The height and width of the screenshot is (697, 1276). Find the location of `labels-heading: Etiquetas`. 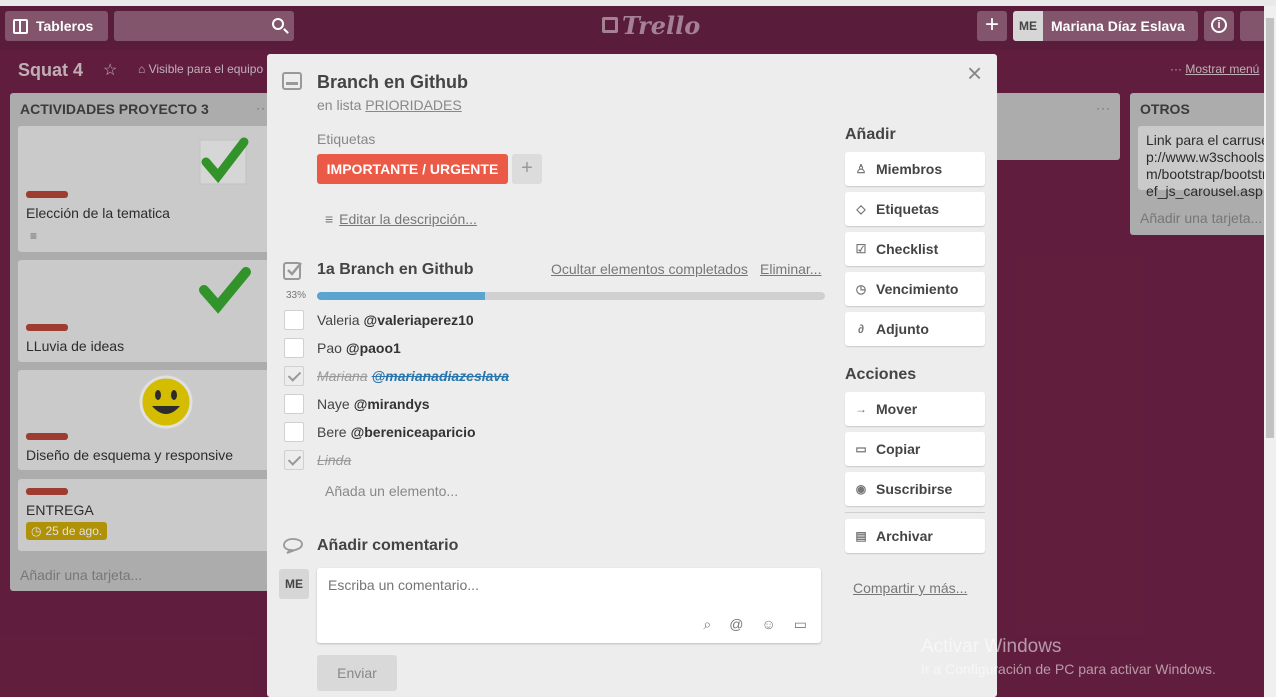

labels-heading: Etiquetas is located at coordinates (346, 139).